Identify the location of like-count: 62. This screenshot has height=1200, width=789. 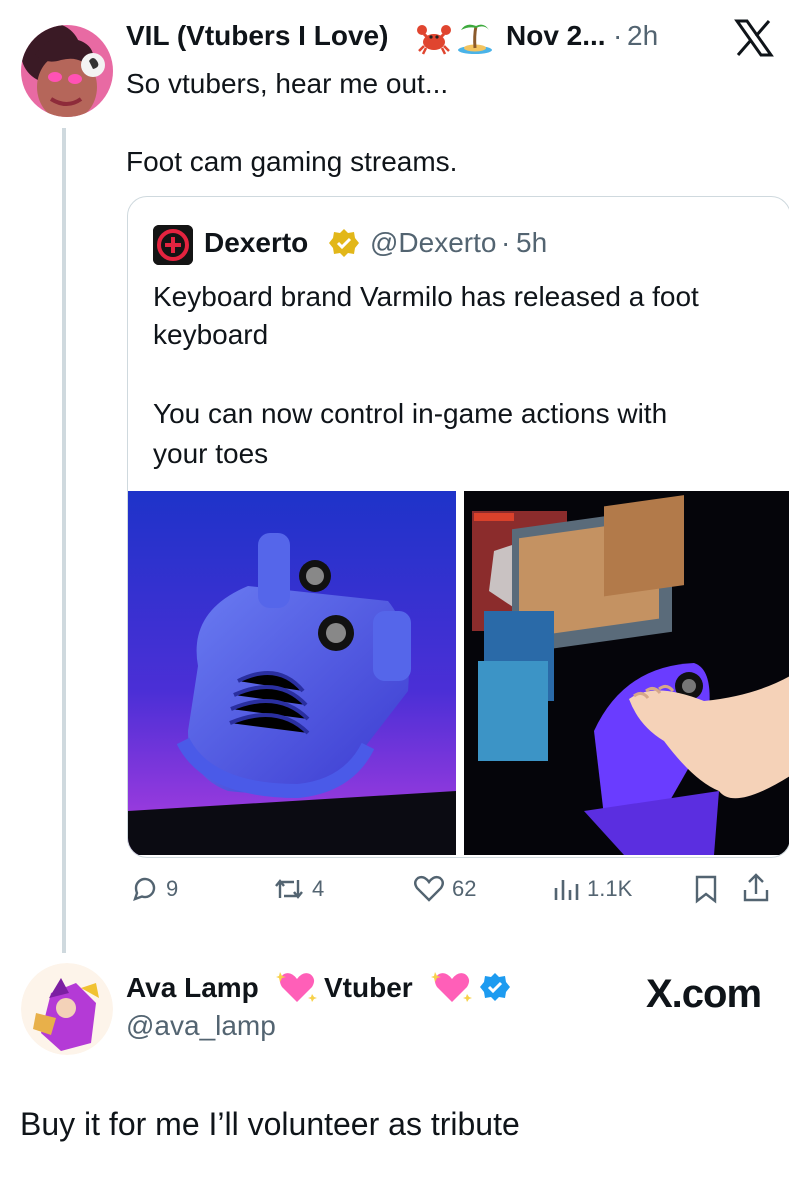
(464, 888).